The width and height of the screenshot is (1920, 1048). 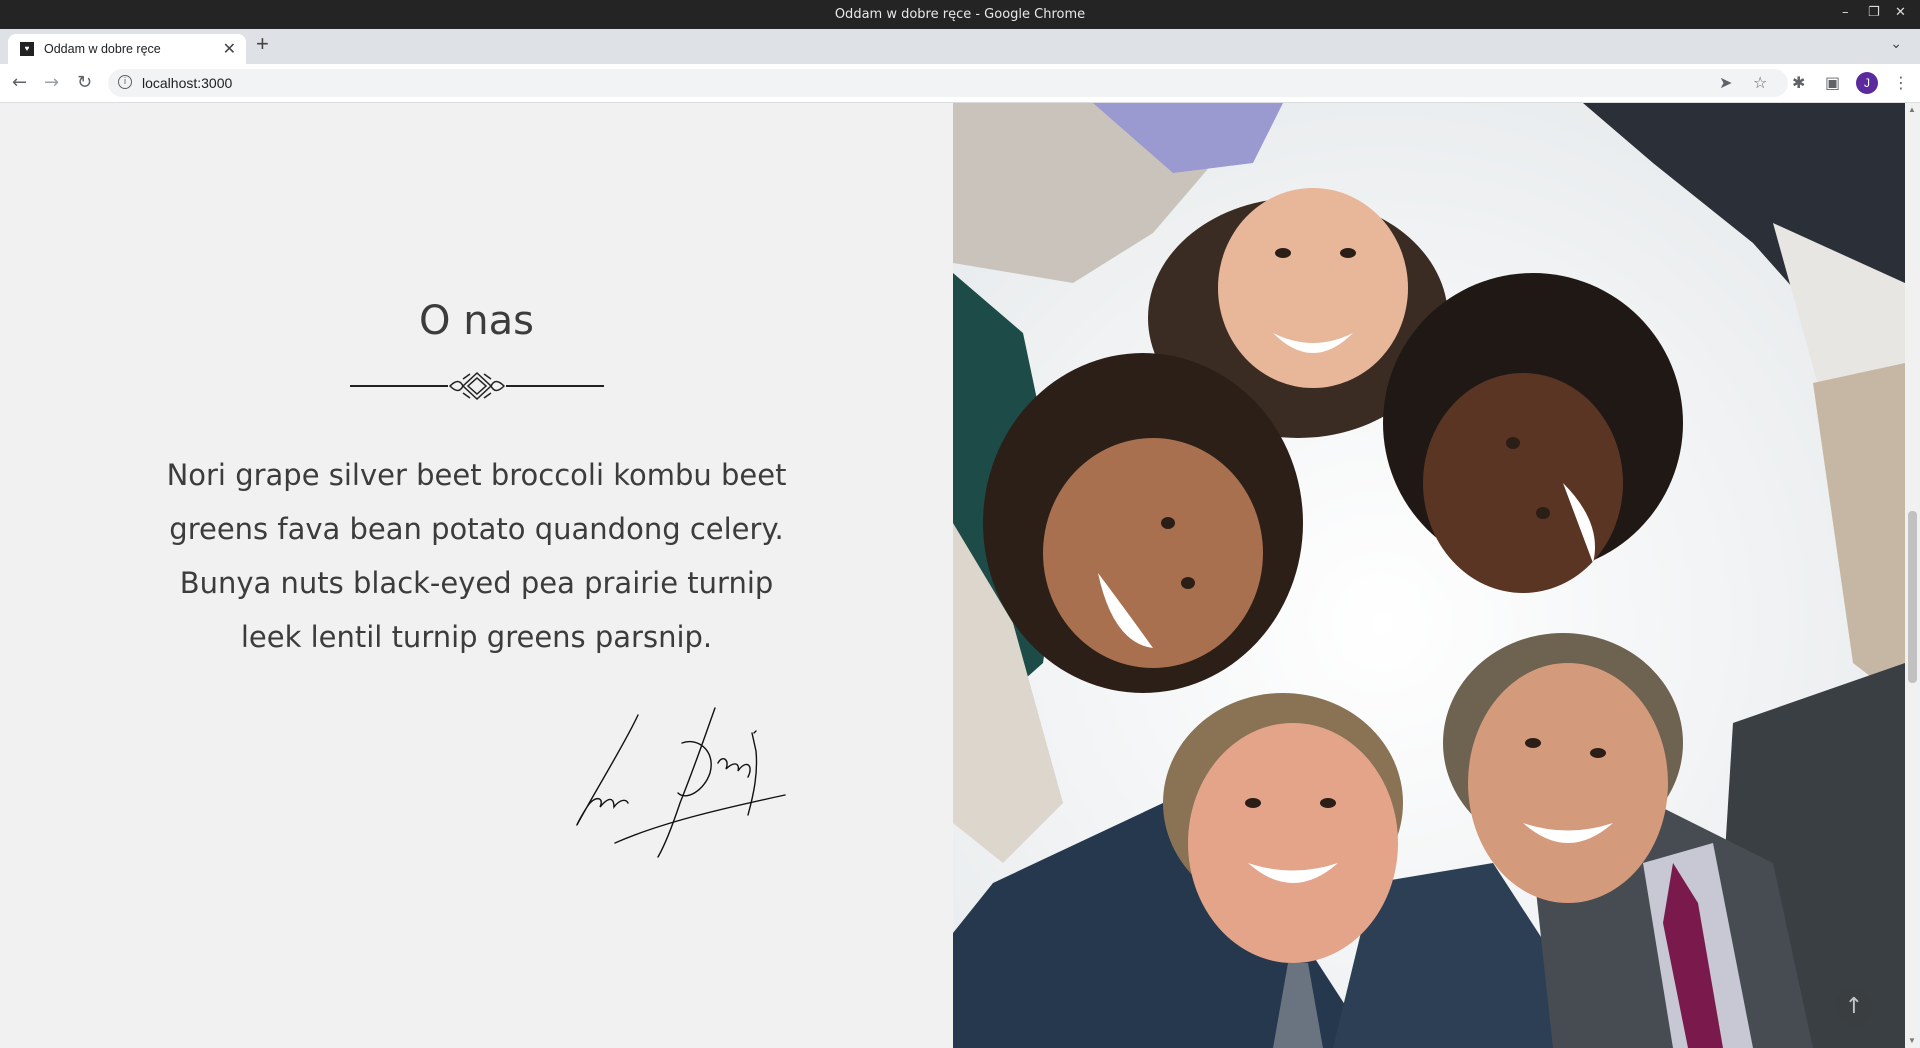 I want to click on scrollbar-thumb, so click(x=1912, y=597).